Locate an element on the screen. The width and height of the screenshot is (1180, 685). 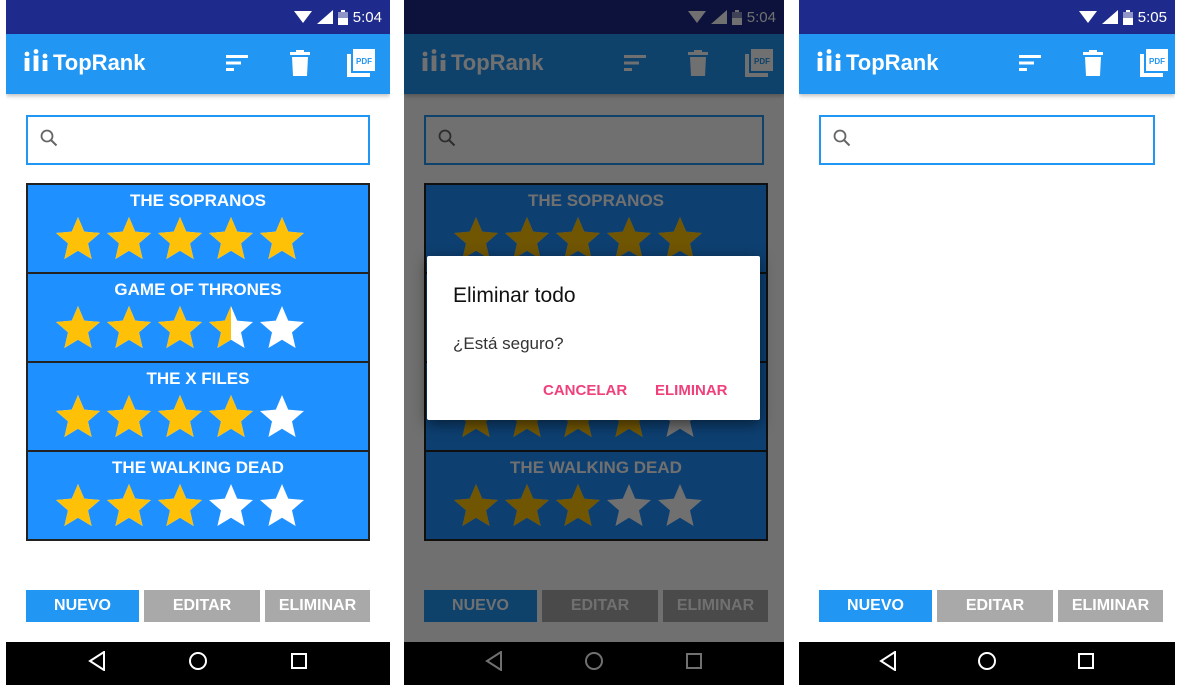
status-bar: 5:05 is located at coordinates (987, 17).